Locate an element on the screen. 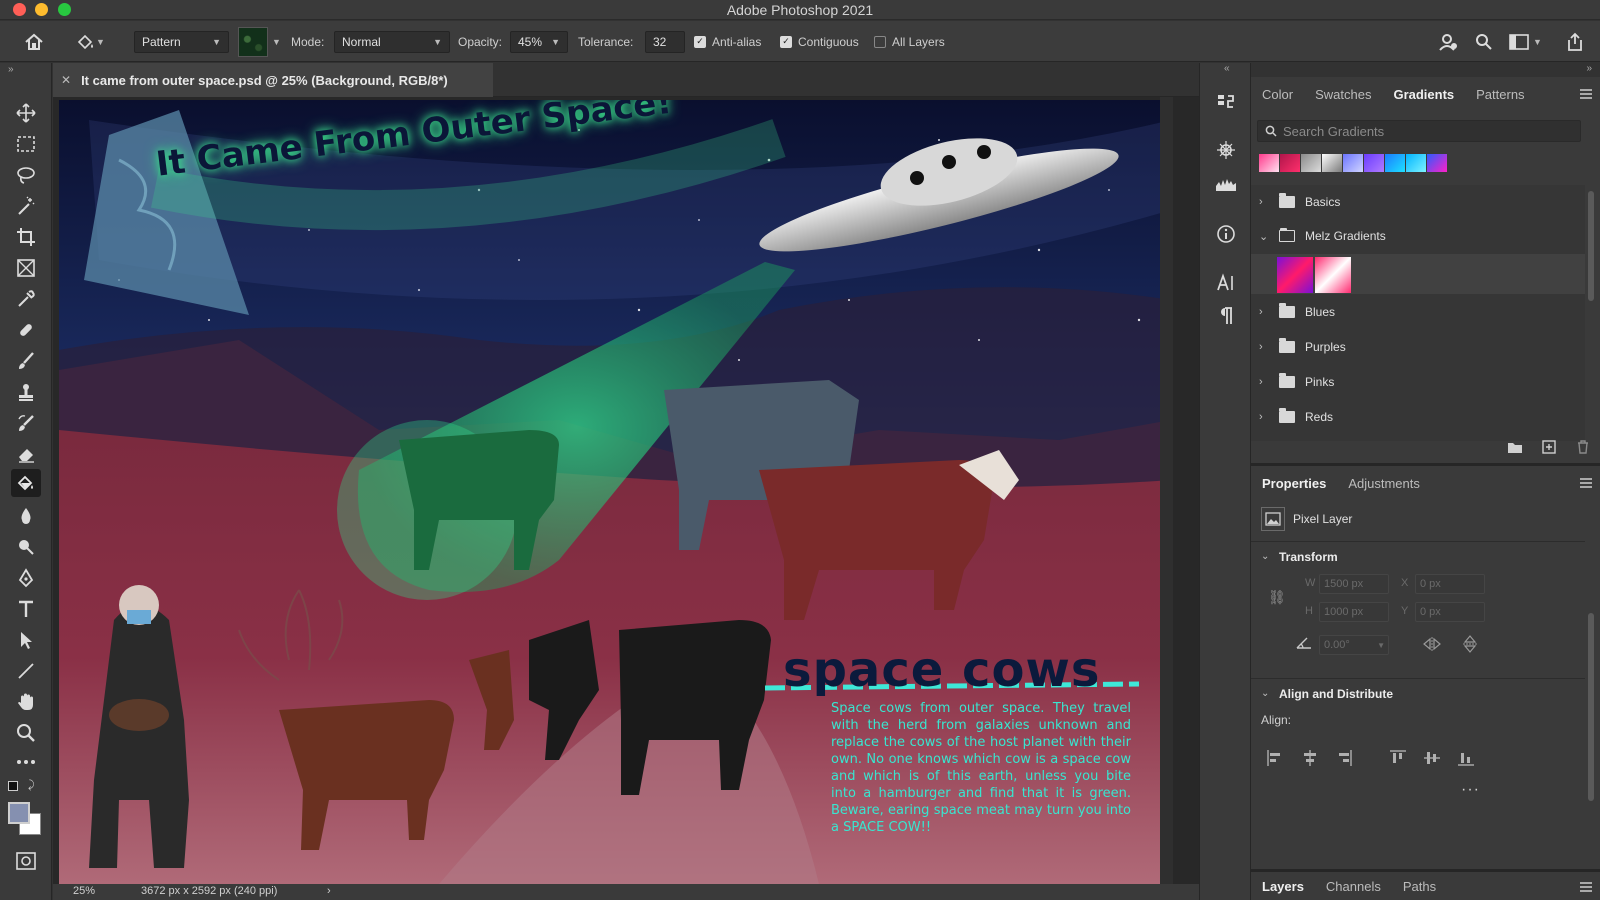 The height and width of the screenshot is (900, 1600). brush-tool-icon is located at coordinates (26, 361).